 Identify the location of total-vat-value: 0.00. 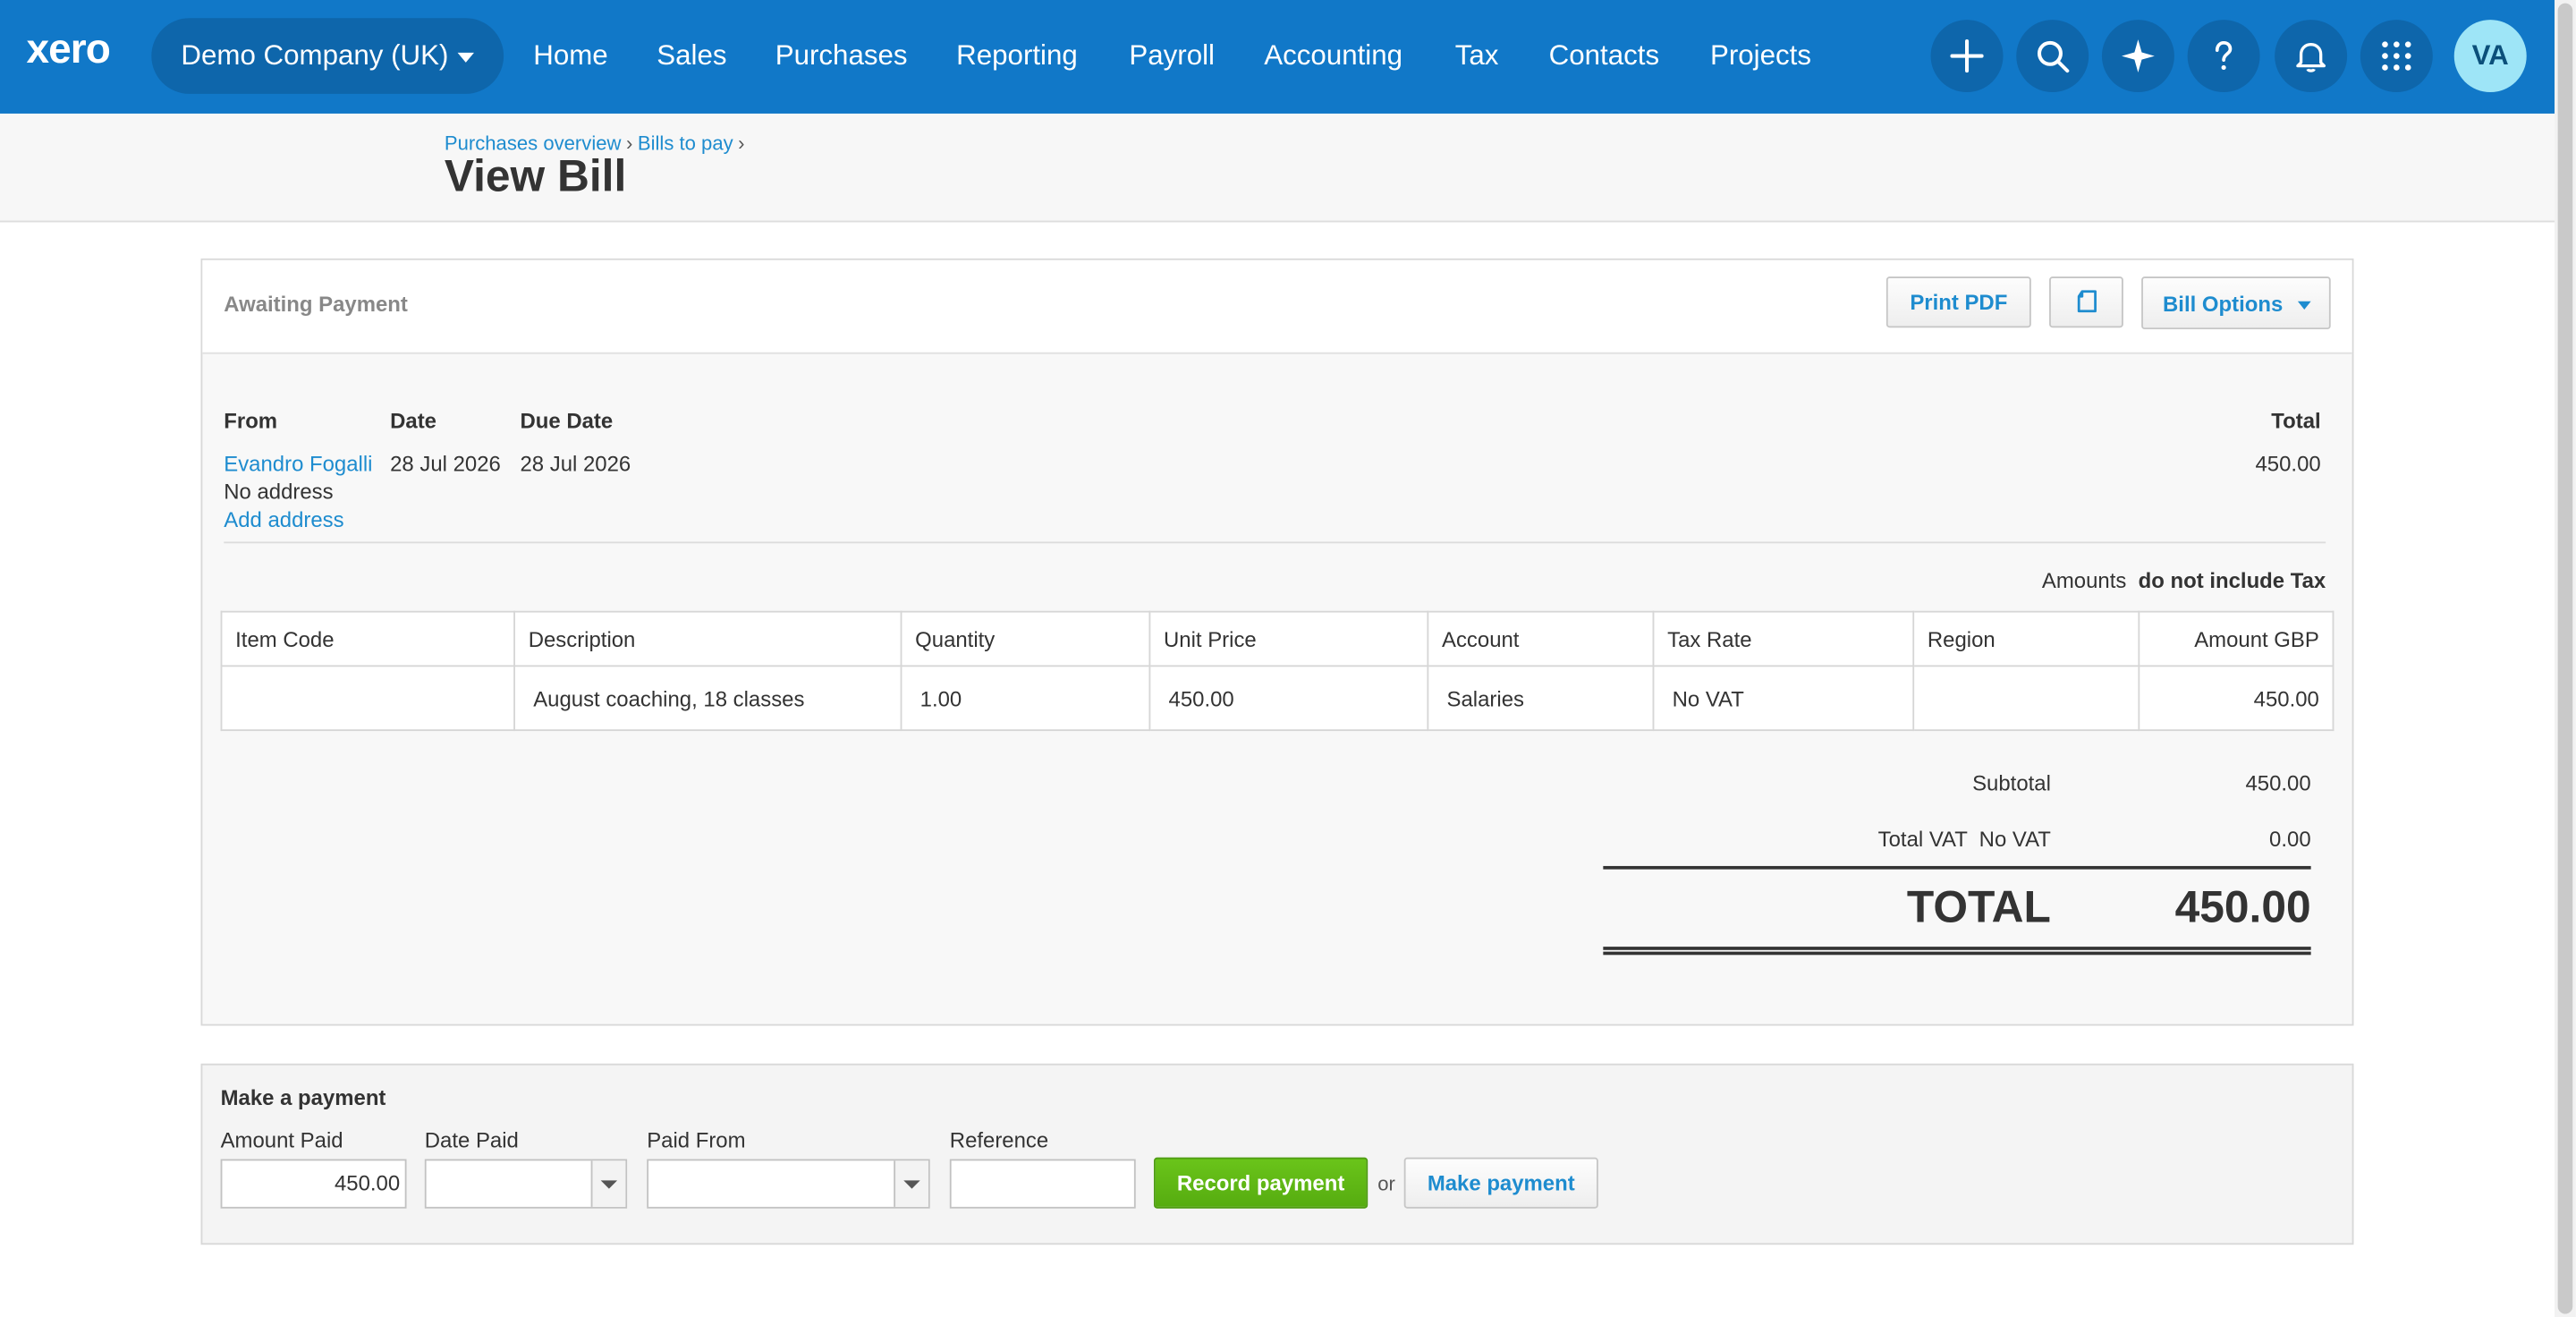
(2290, 839).